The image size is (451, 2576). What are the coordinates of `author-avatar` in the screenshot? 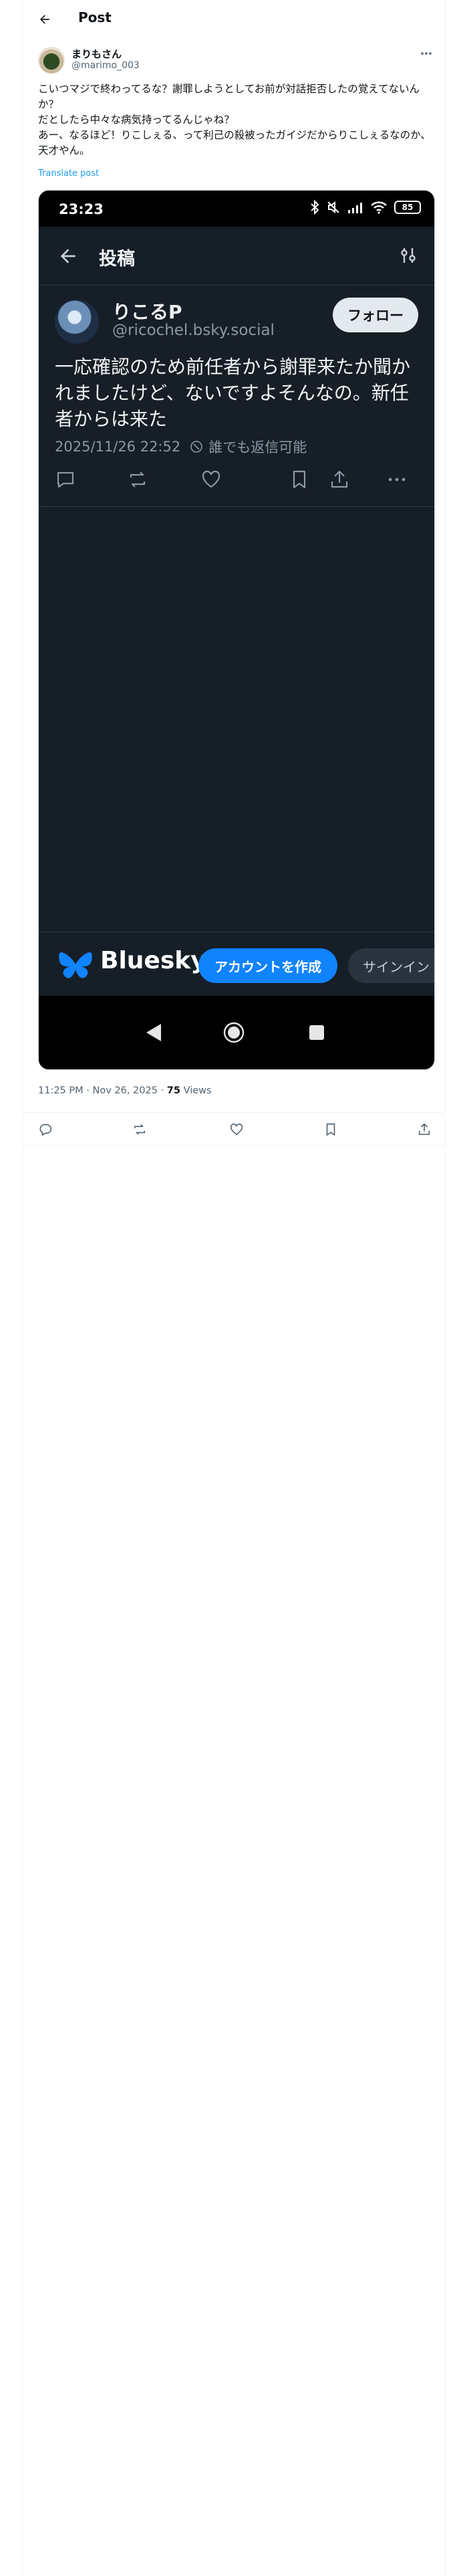 It's located at (51, 61).